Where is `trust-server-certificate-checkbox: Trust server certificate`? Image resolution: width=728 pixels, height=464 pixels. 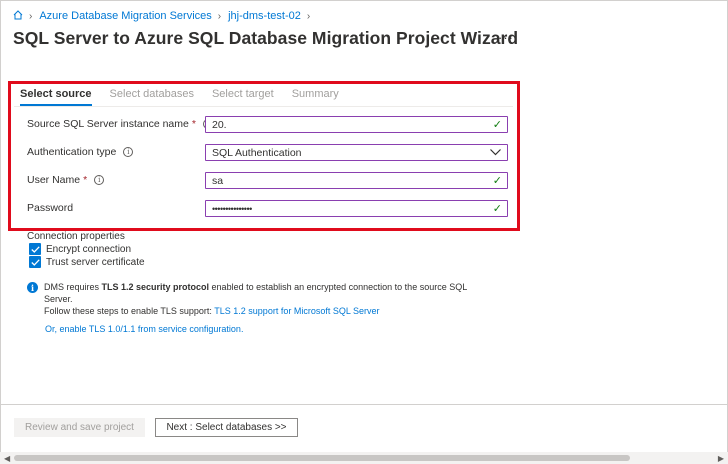
trust-server-certificate-checkbox: Trust server certificate is located at coordinates (87, 262).